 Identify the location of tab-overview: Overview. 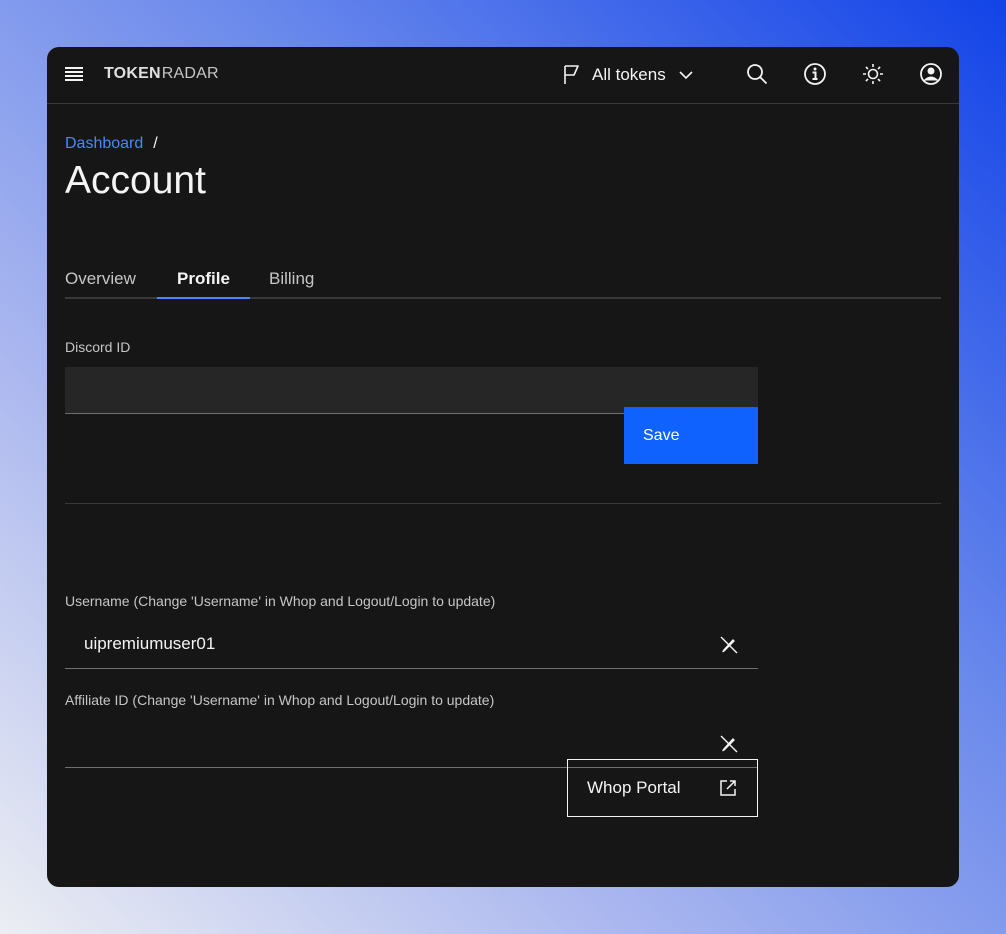
(101, 279).